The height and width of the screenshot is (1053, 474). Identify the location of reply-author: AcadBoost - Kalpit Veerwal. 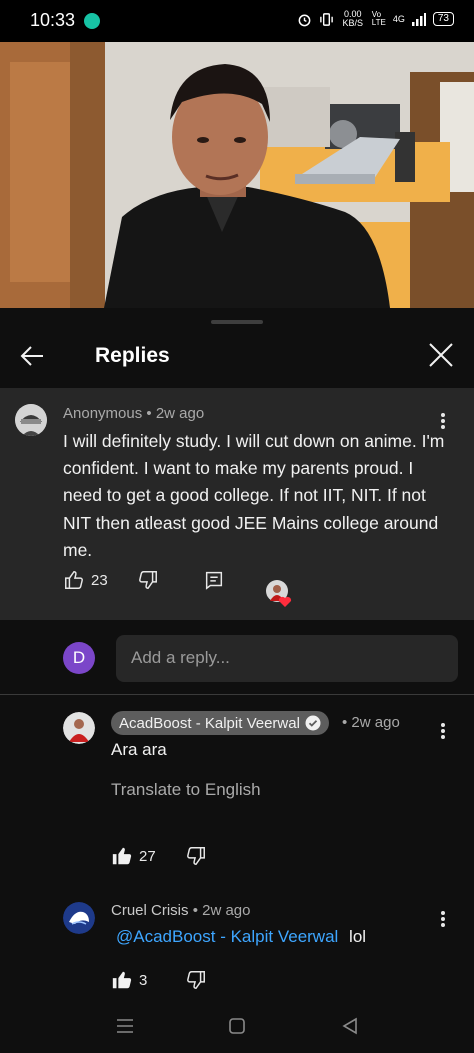
(209, 723).